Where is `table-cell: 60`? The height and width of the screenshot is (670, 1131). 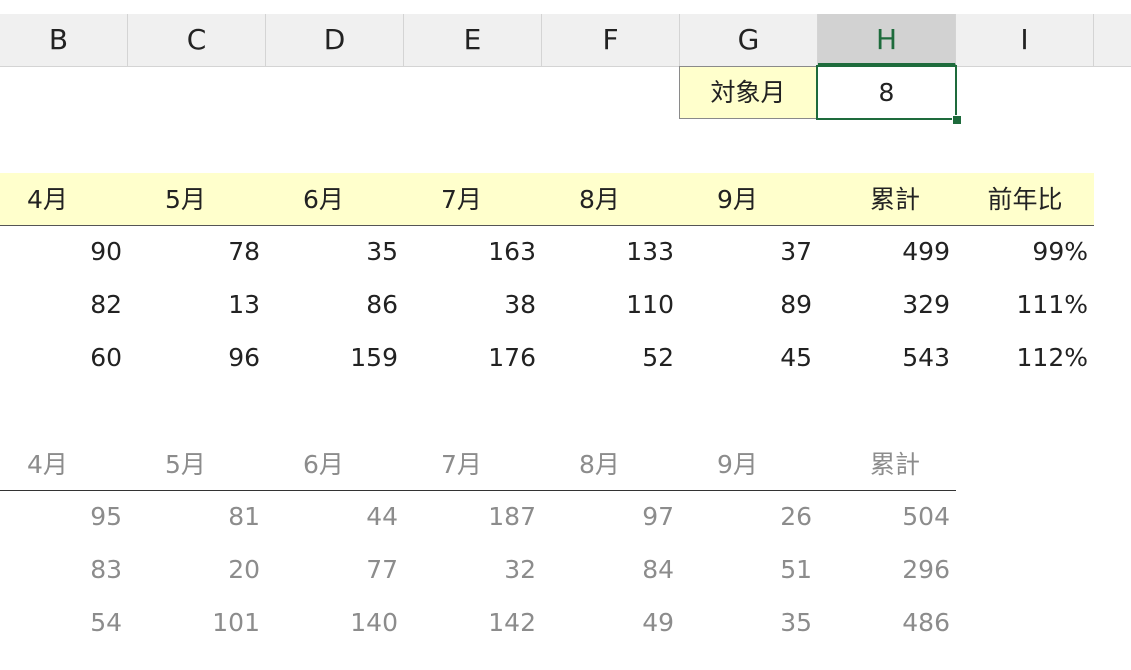 table-cell: 60 is located at coordinates (64, 358).